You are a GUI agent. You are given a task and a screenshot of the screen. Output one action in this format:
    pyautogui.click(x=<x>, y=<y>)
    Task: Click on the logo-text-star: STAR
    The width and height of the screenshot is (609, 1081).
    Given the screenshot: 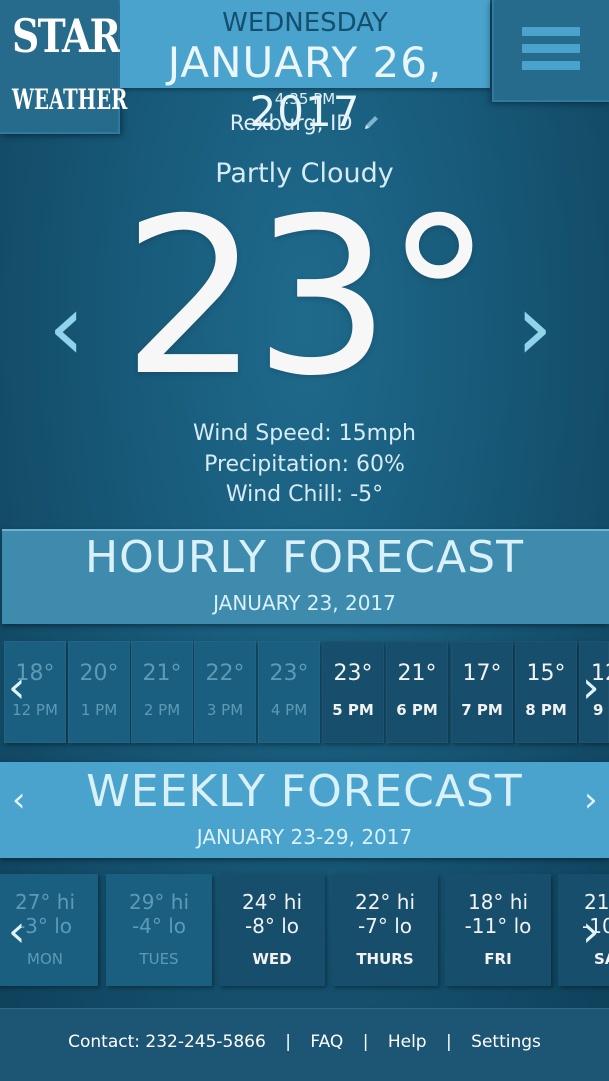 What is the action you would take?
    pyautogui.click(x=66, y=36)
    